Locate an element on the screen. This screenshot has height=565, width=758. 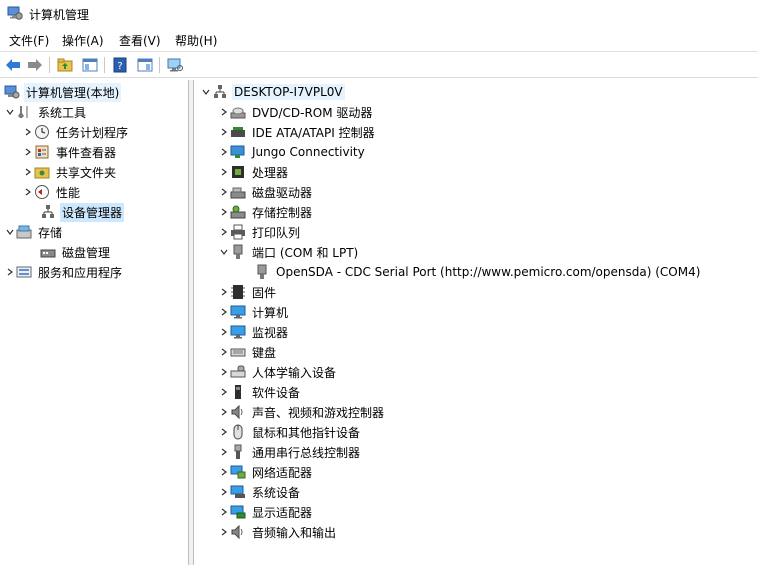
tree-task-scheduler: 任务计划程序 is located at coordinates (76, 132).